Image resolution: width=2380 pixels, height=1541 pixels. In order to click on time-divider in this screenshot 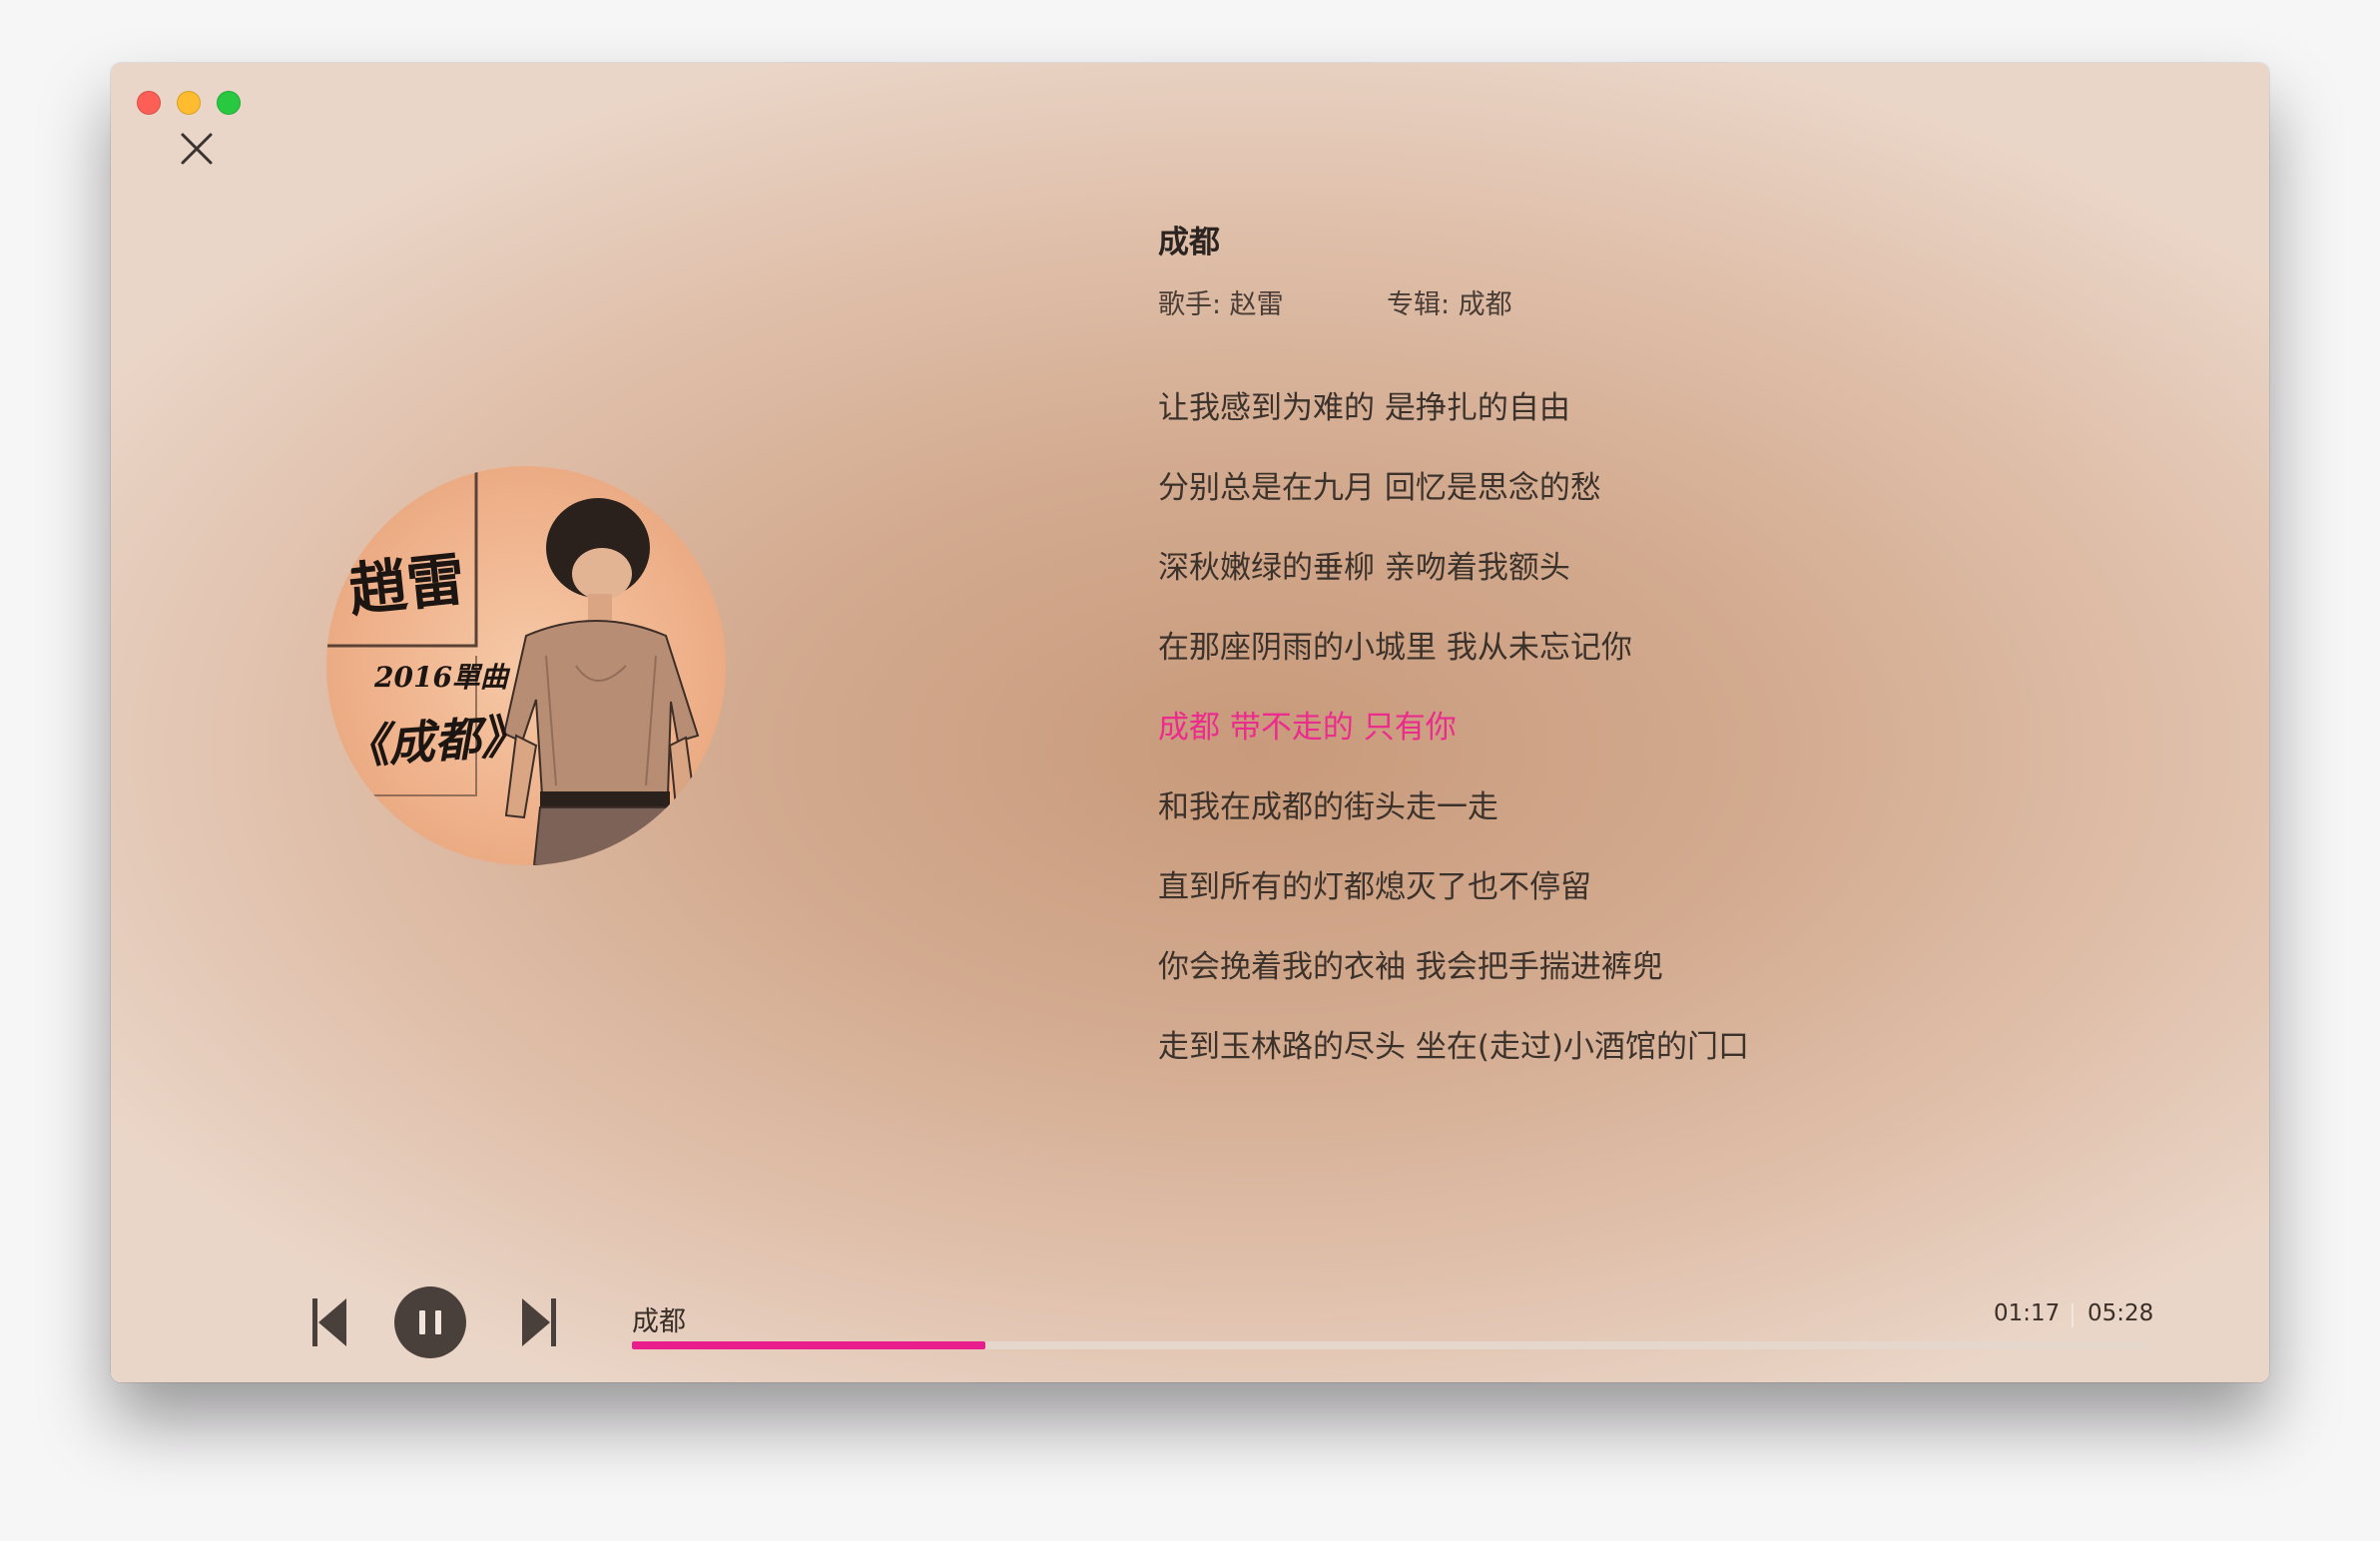, I will do `click(2073, 1315)`.